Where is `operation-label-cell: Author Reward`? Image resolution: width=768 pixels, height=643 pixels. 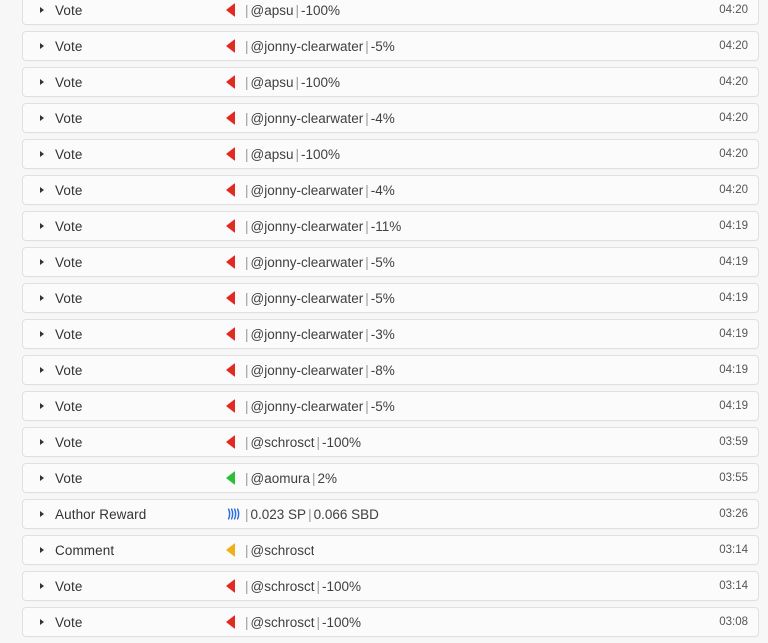 operation-label-cell: Author Reward is located at coordinates (124, 514).